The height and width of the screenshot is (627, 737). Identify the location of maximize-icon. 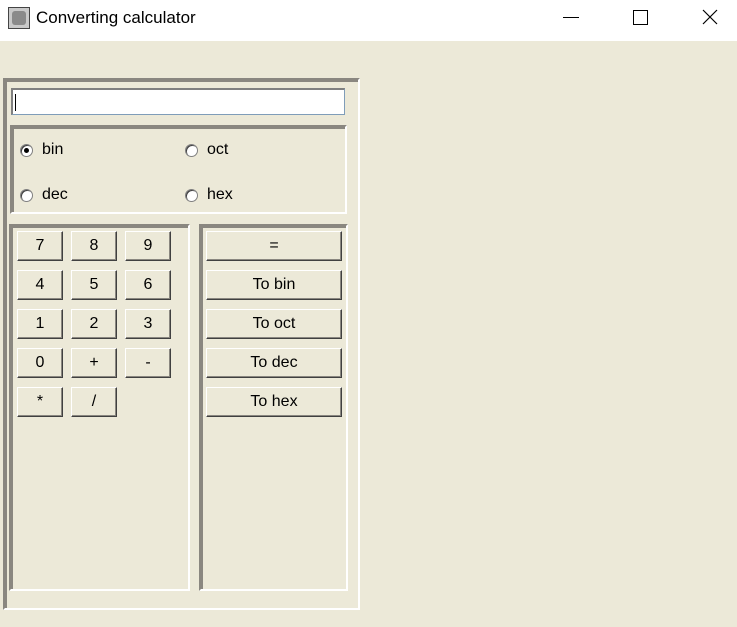
(640, 17).